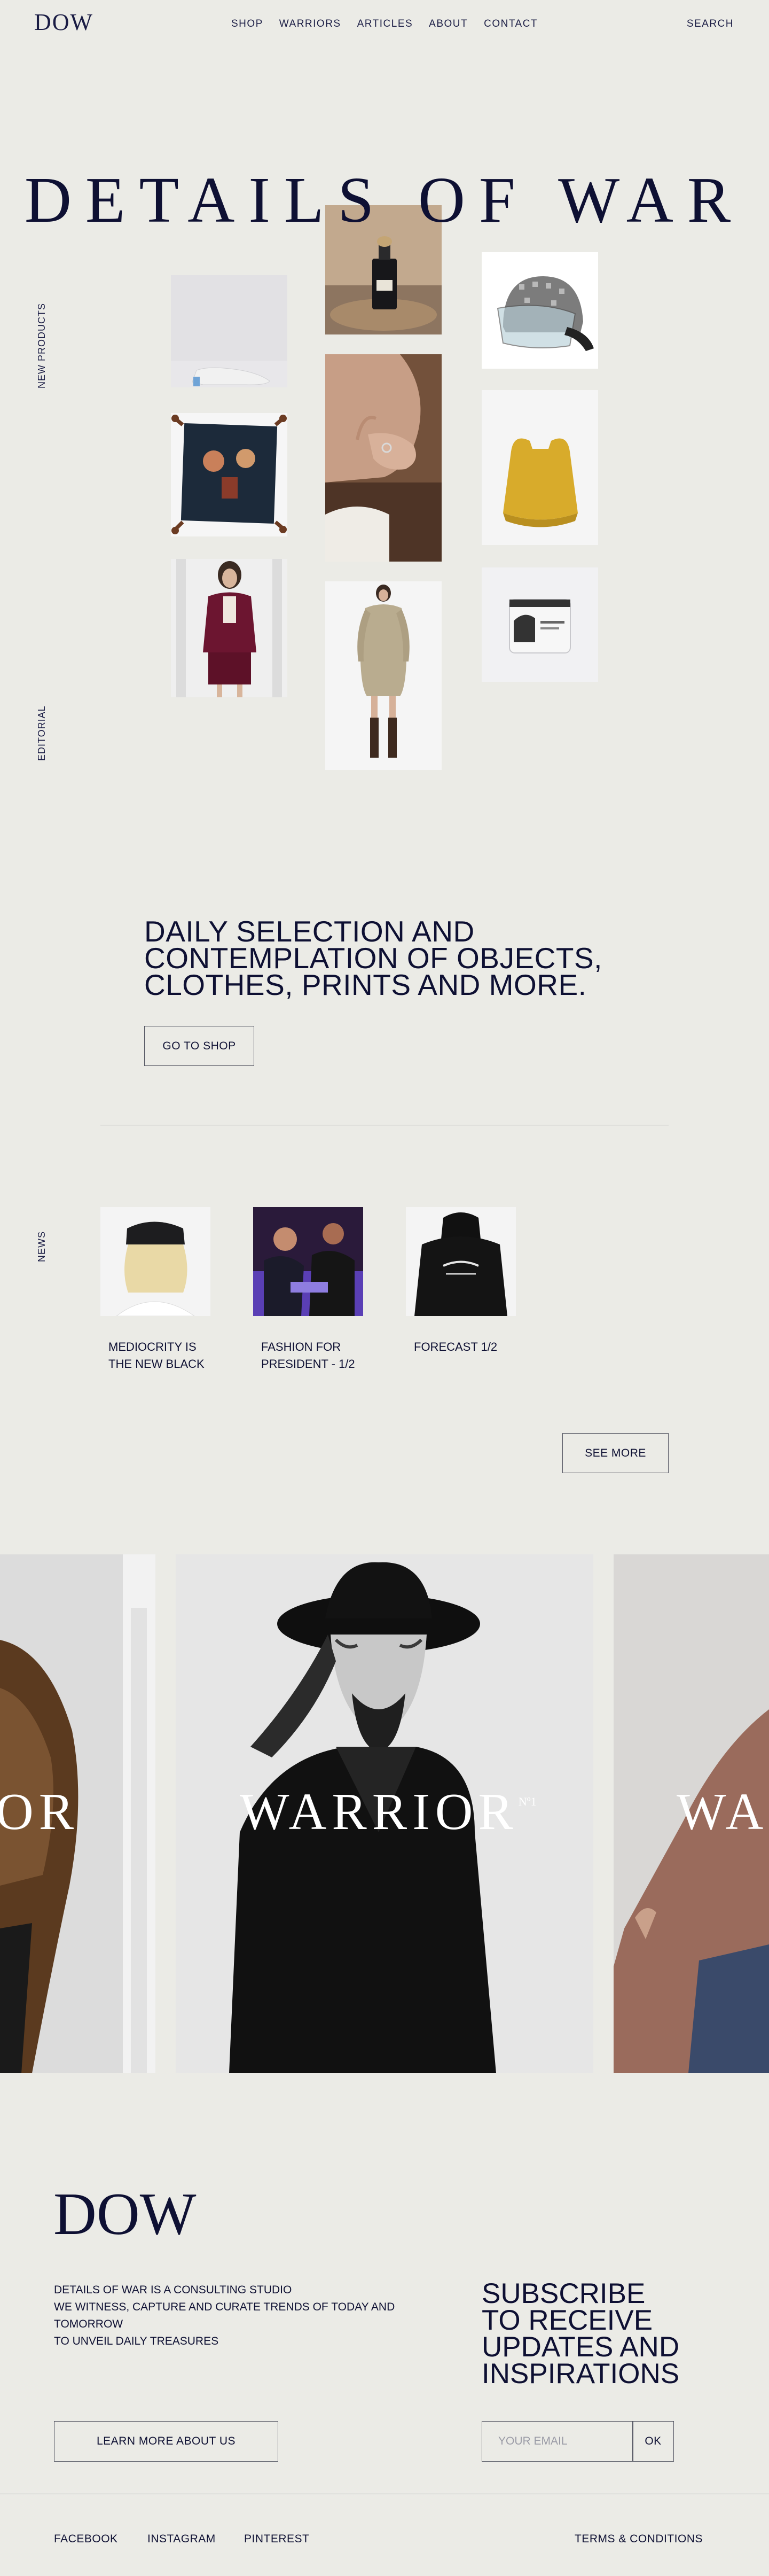 The width and height of the screenshot is (769, 2576). Describe the element at coordinates (181, 2539) in the screenshot. I see `footer-link-instagram: INSTAGRAM` at that location.